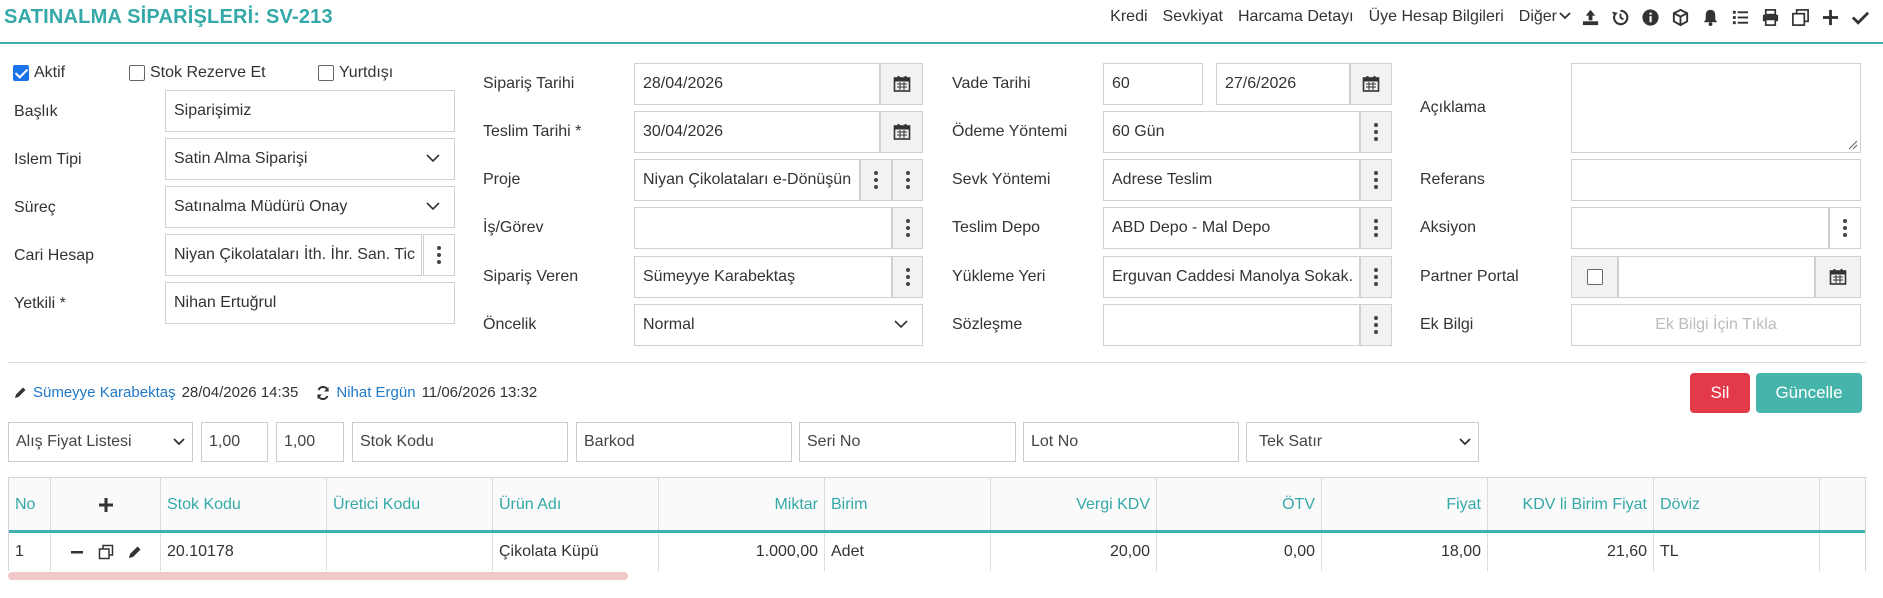 The width and height of the screenshot is (1883, 598). I want to click on odeme-yontemi-menu-button, so click(1376, 132).